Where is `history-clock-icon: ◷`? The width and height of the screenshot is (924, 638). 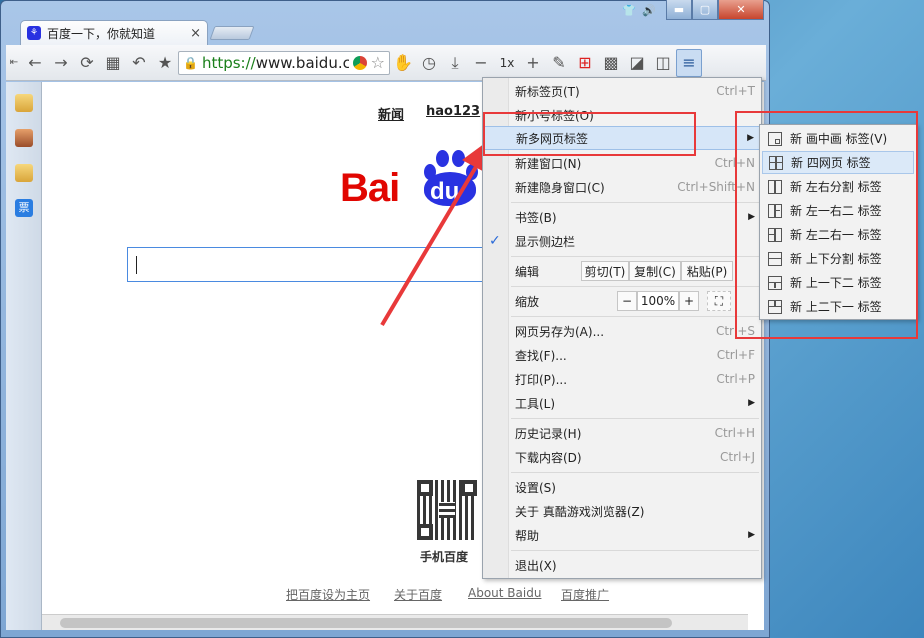 history-clock-icon: ◷ is located at coordinates (429, 63).